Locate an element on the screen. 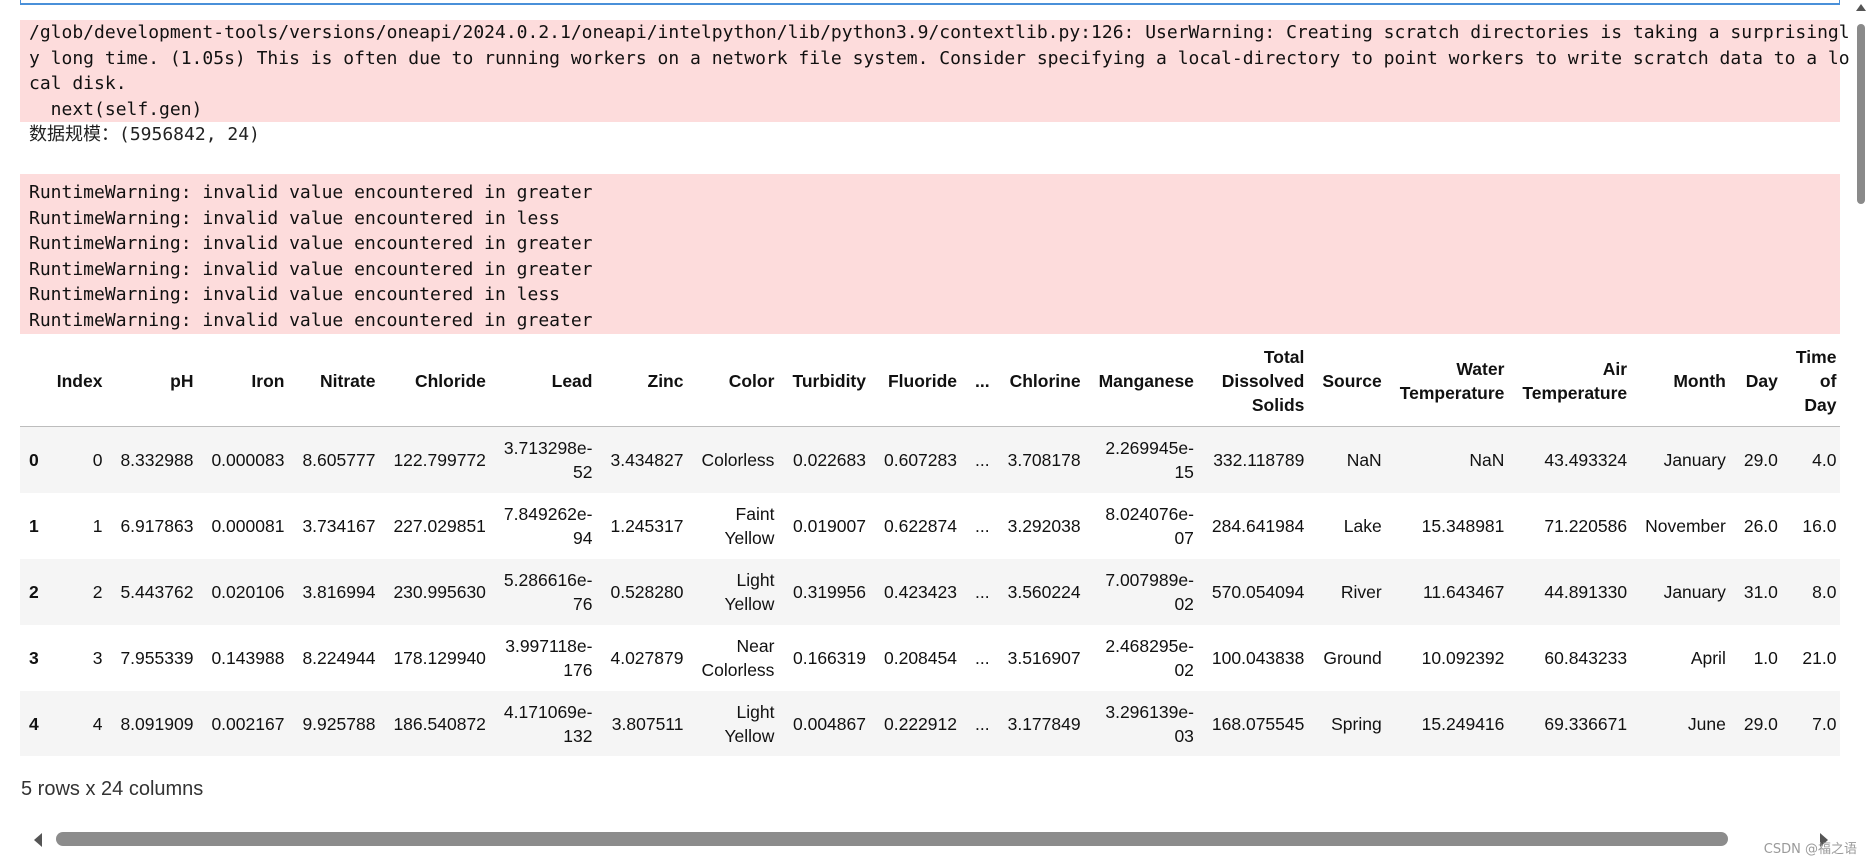 The image size is (1873, 862). vertical-scrollbar is located at coordinates (1861, 105).